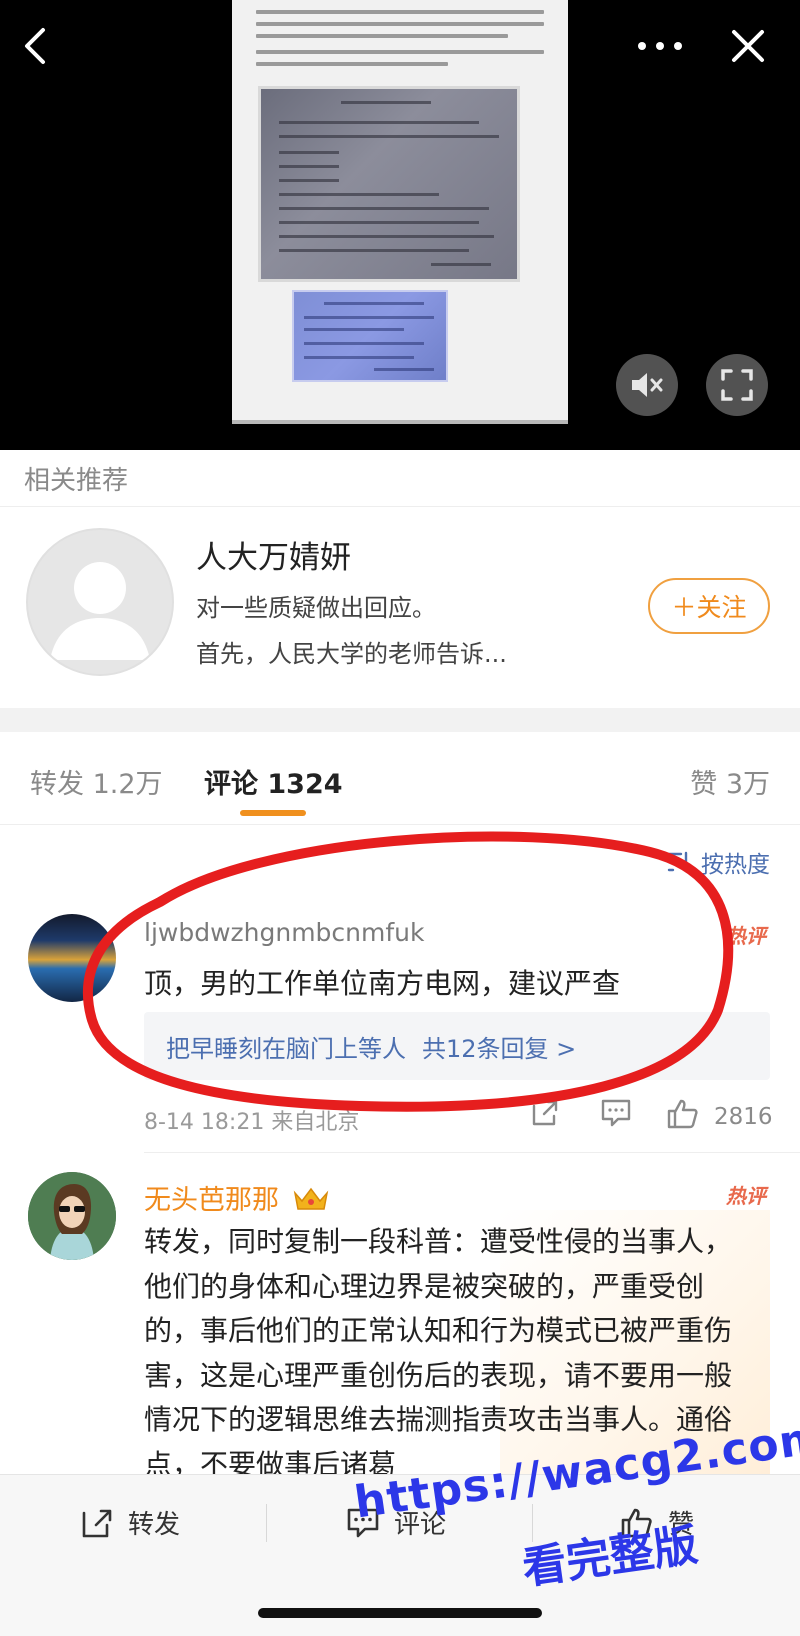 This screenshot has width=800, height=1636. Describe the element at coordinates (130, 1522) in the screenshot. I see `repost-button: 转发` at that location.